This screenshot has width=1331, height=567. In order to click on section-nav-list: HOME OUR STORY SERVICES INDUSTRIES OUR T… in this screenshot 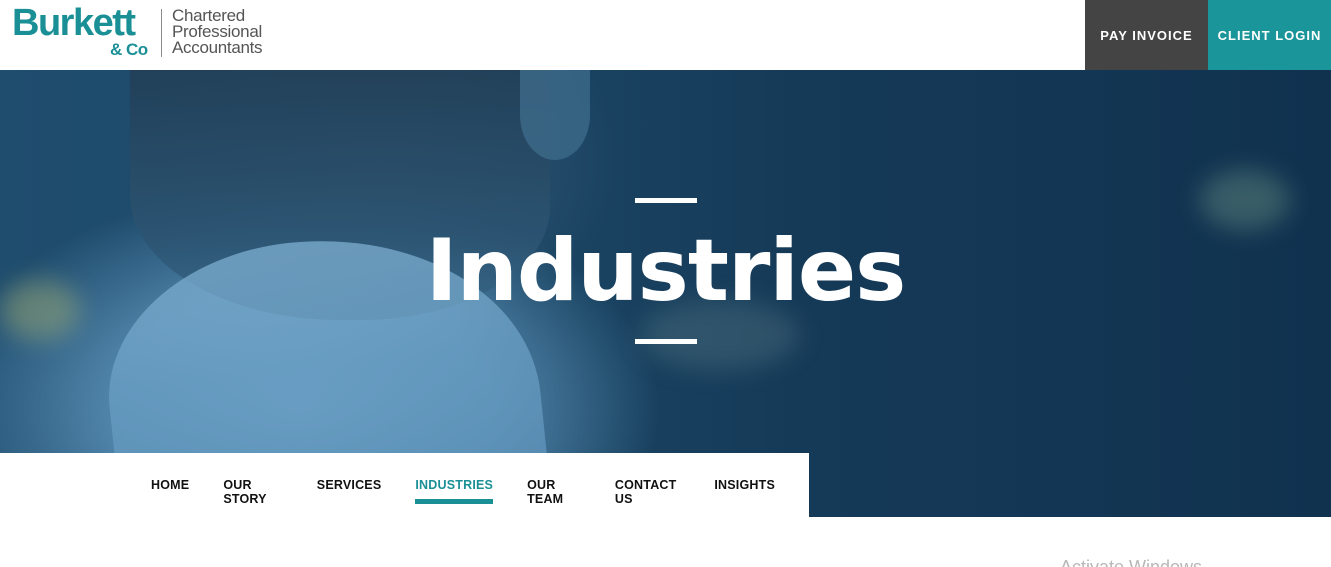, I will do `click(480, 492)`.